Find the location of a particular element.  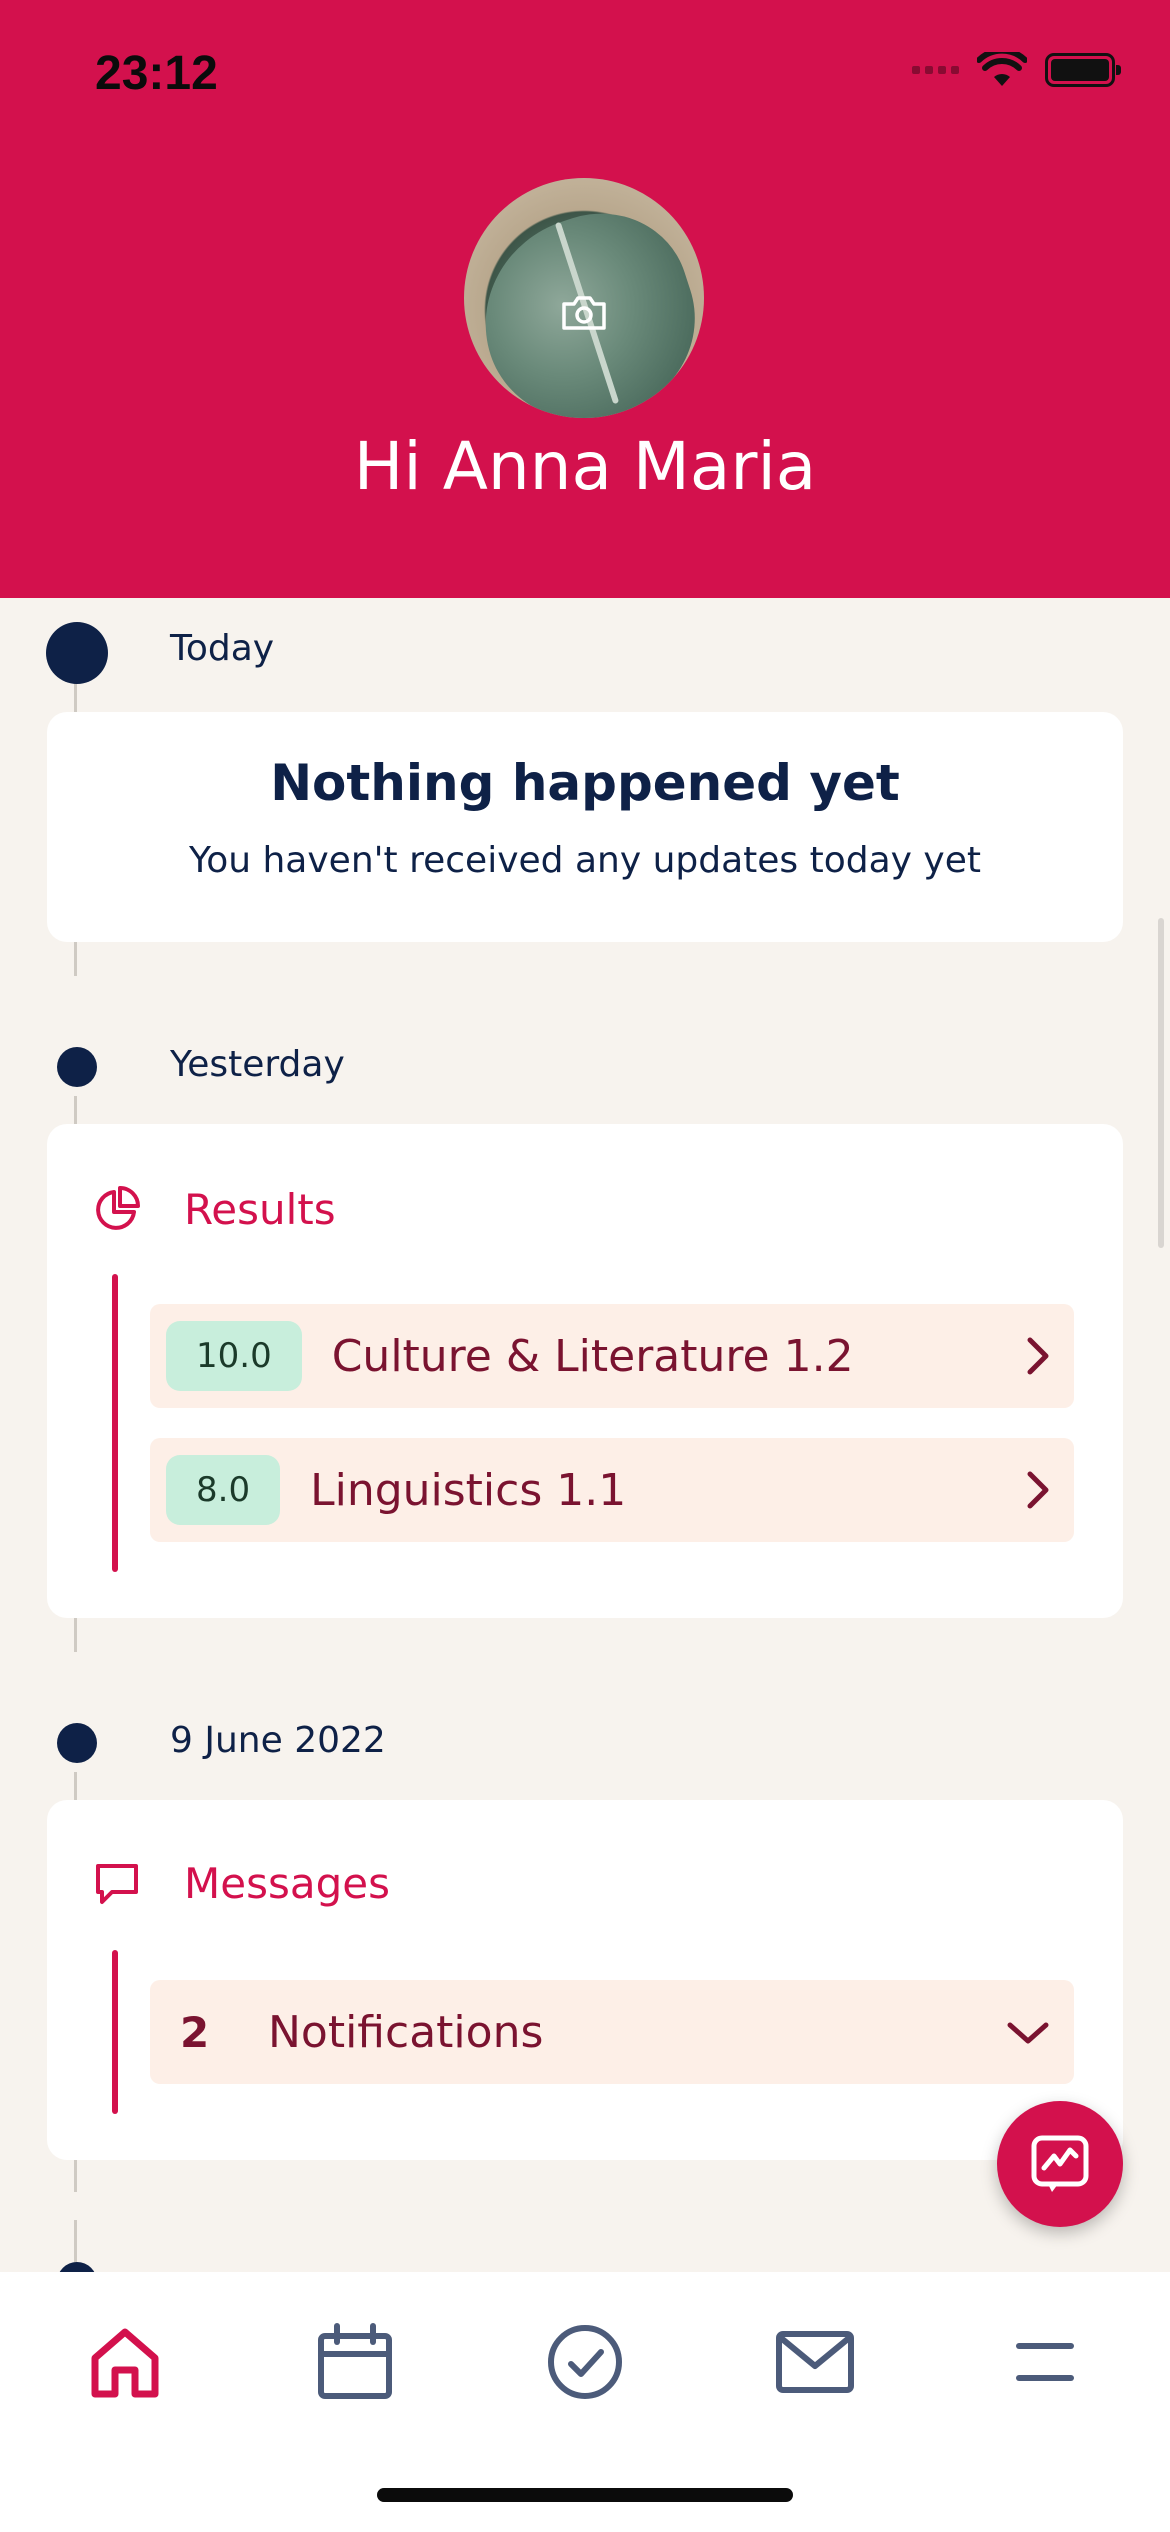

menu-icon is located at coordinates (1045, 2362).